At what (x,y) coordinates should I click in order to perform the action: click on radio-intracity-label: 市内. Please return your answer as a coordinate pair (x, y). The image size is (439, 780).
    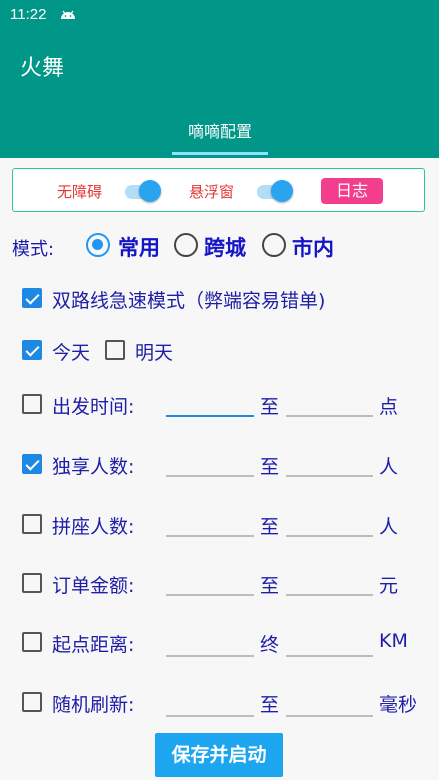
    Looking at the image, I should click on (313, 247).